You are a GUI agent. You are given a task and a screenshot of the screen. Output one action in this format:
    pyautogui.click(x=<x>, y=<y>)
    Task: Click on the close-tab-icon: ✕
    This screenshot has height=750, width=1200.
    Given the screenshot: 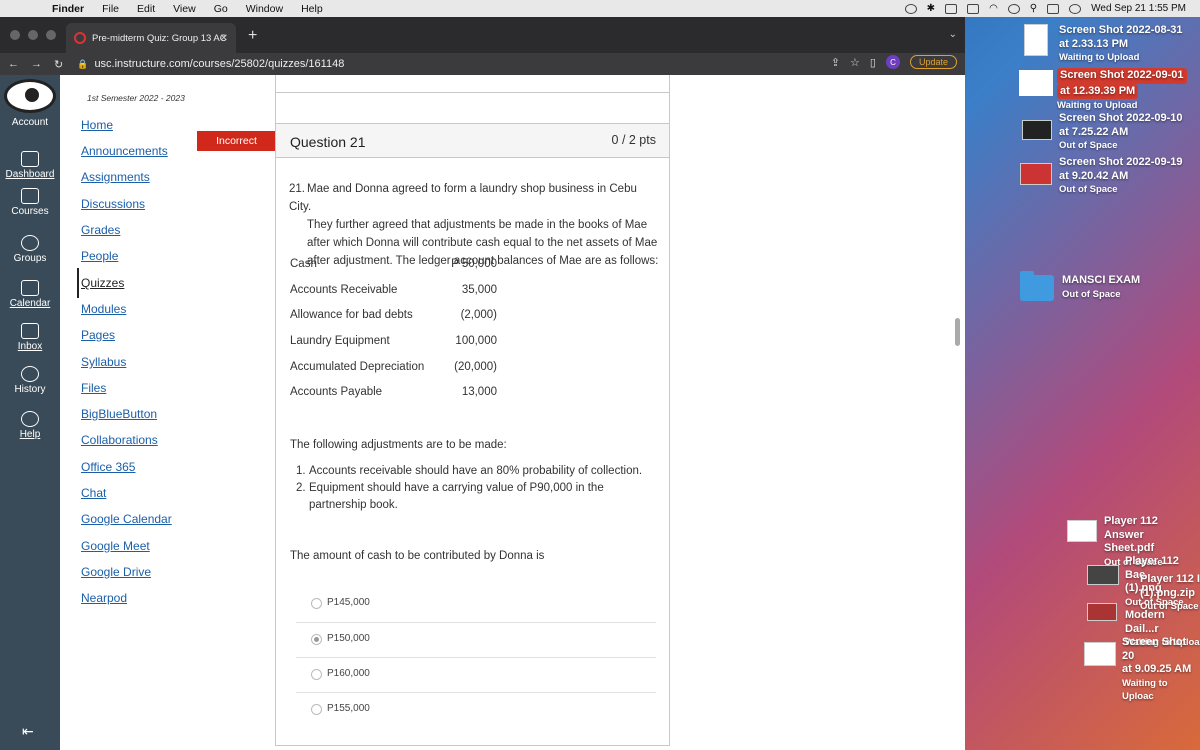 What is the action you would take?
    pyautogui.click(x=224, y=38)
    